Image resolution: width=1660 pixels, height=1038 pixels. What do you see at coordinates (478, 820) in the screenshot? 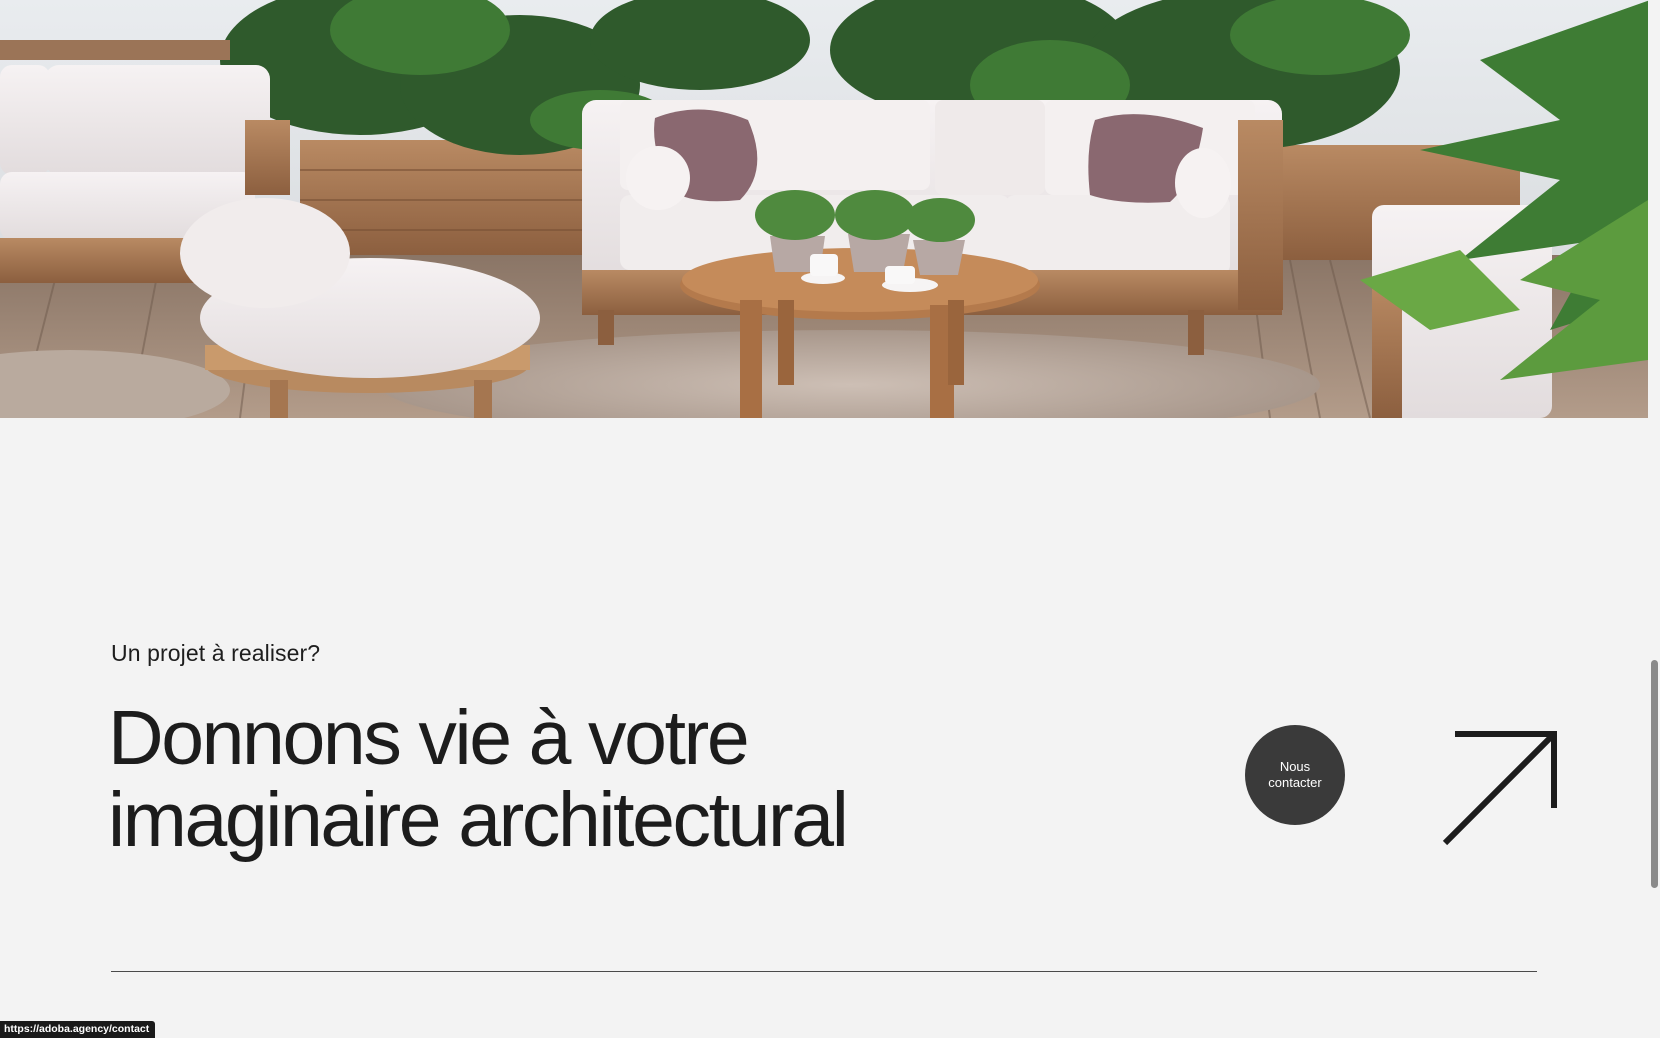
I see `cta-headline-line-2: imaginaire architectural` at bounding box center [478, 820].